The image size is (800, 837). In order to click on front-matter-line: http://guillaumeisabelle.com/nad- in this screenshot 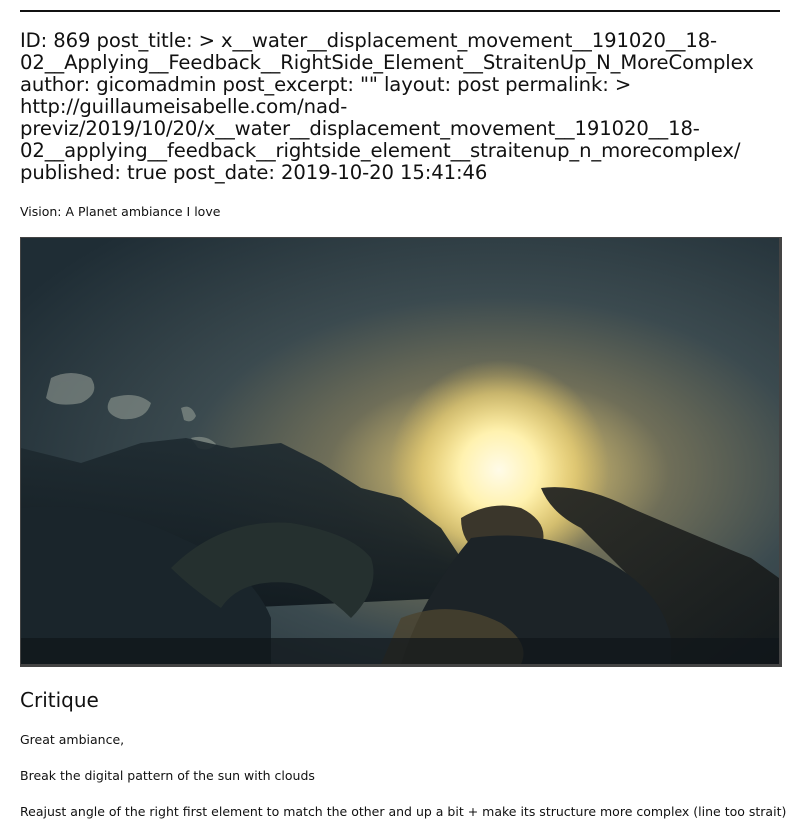, I will do `click(184, 106)`.